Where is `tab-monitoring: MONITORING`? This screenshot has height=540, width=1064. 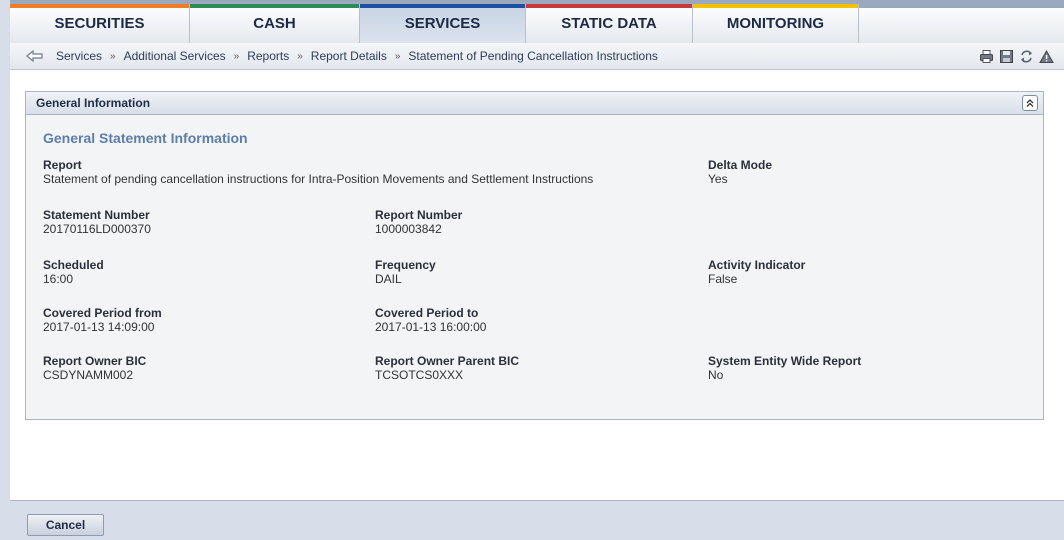
tab-monitoring: MONITORING is located at coordinates (776, 23).